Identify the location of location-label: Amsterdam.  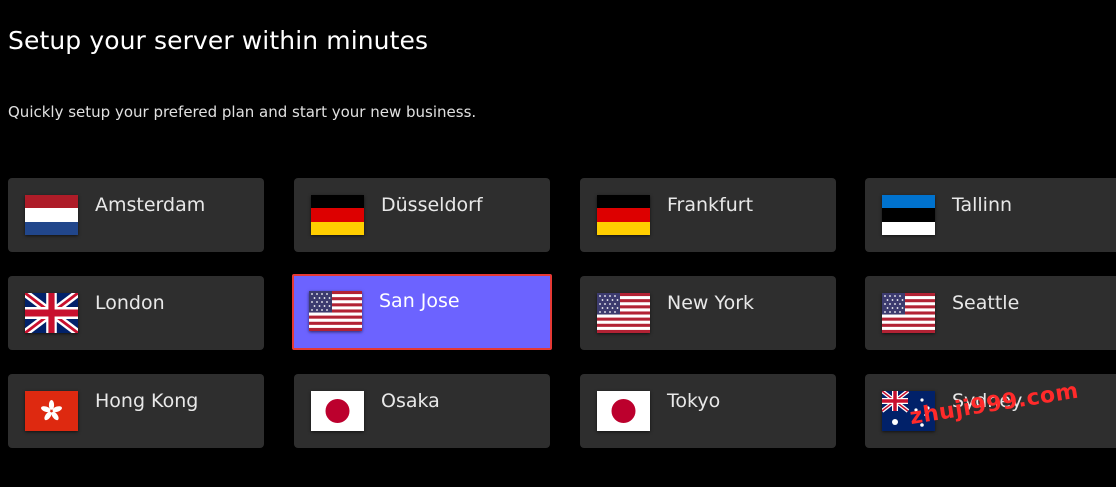
(150, 205).